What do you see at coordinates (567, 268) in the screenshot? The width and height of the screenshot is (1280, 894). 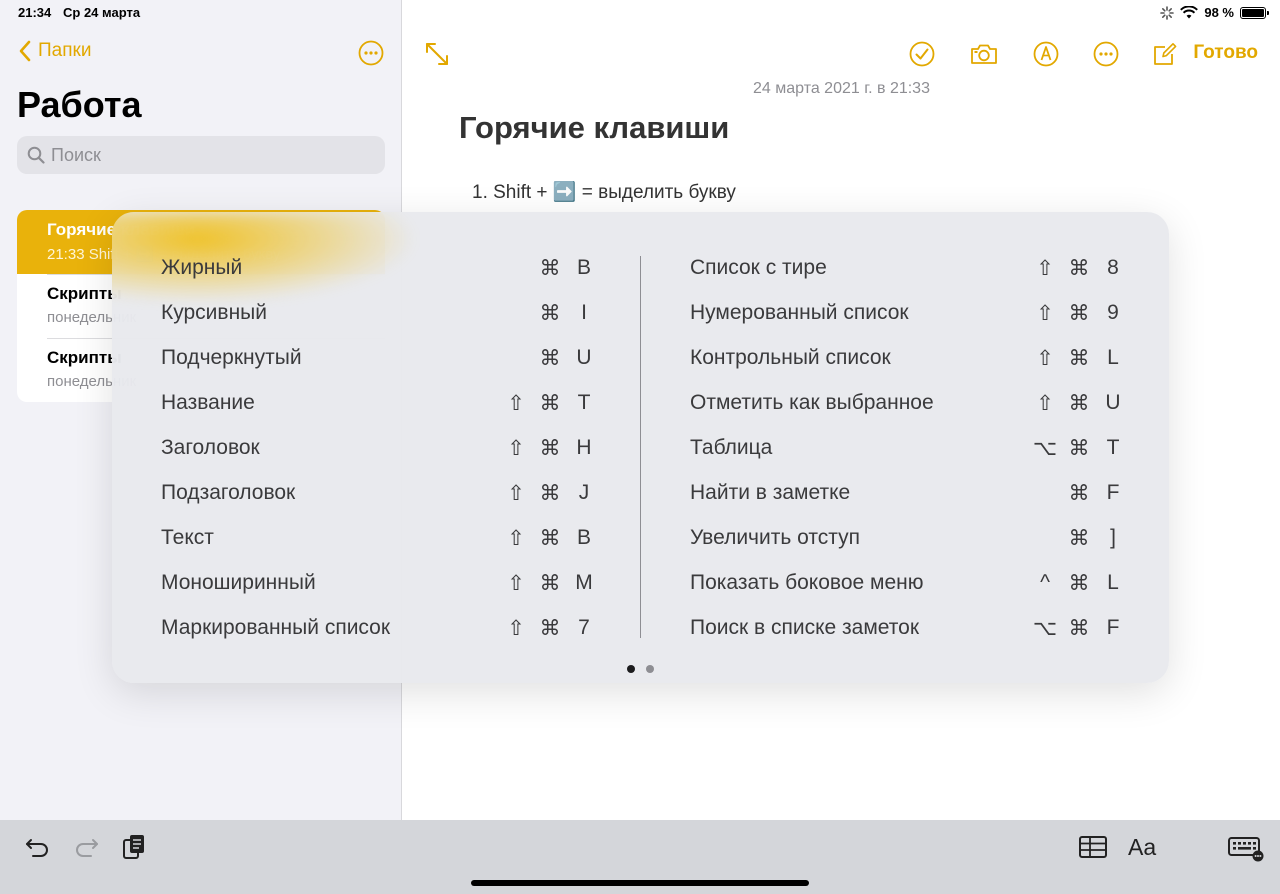 I see `shortcut-keys: ⌘ B` at bounding box center [567, 268].